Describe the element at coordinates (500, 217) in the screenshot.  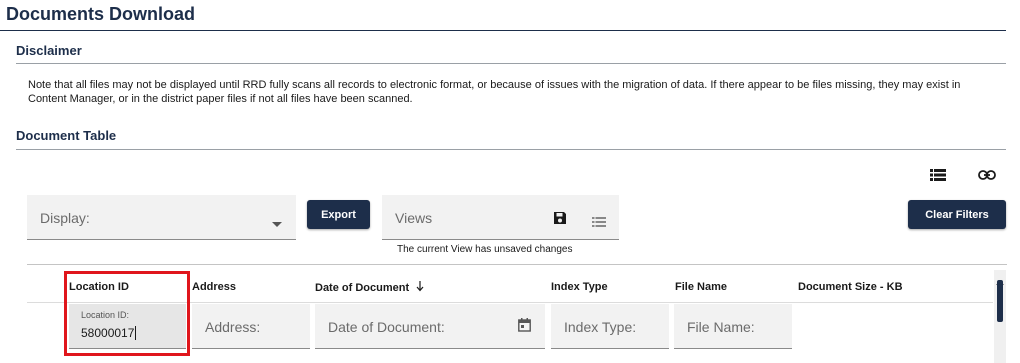
I see `views-field: Views` at that location.